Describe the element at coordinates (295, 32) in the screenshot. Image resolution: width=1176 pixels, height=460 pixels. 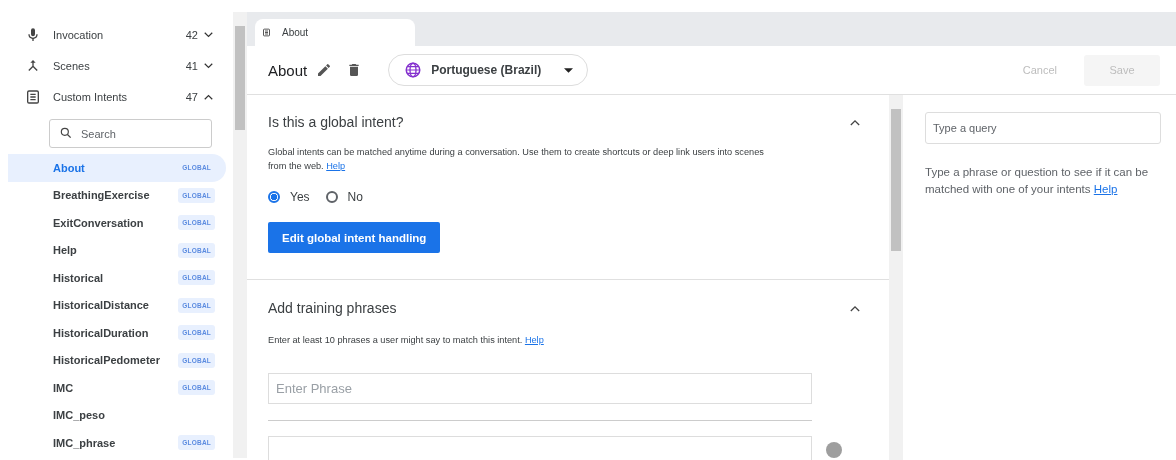
I see `tab-label: About` at that location.